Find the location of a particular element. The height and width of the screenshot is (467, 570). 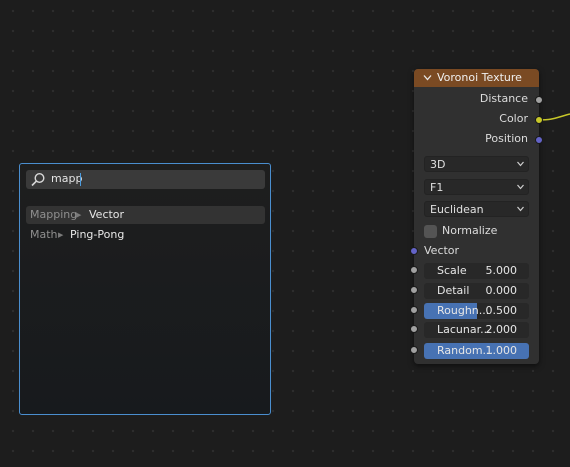

node-header: Voronoi Texture is located at coordinates (476, 78).